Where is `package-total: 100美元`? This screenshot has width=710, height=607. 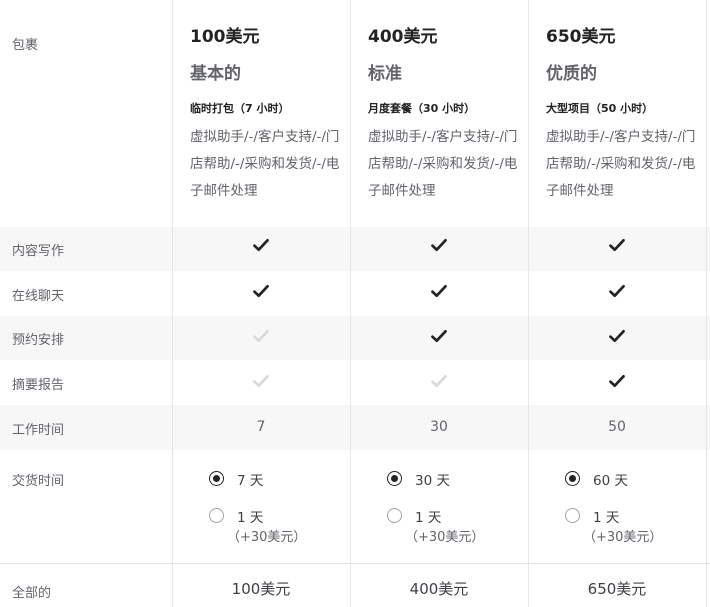
package-total: 100美元 is located at coordinates (261, 589).